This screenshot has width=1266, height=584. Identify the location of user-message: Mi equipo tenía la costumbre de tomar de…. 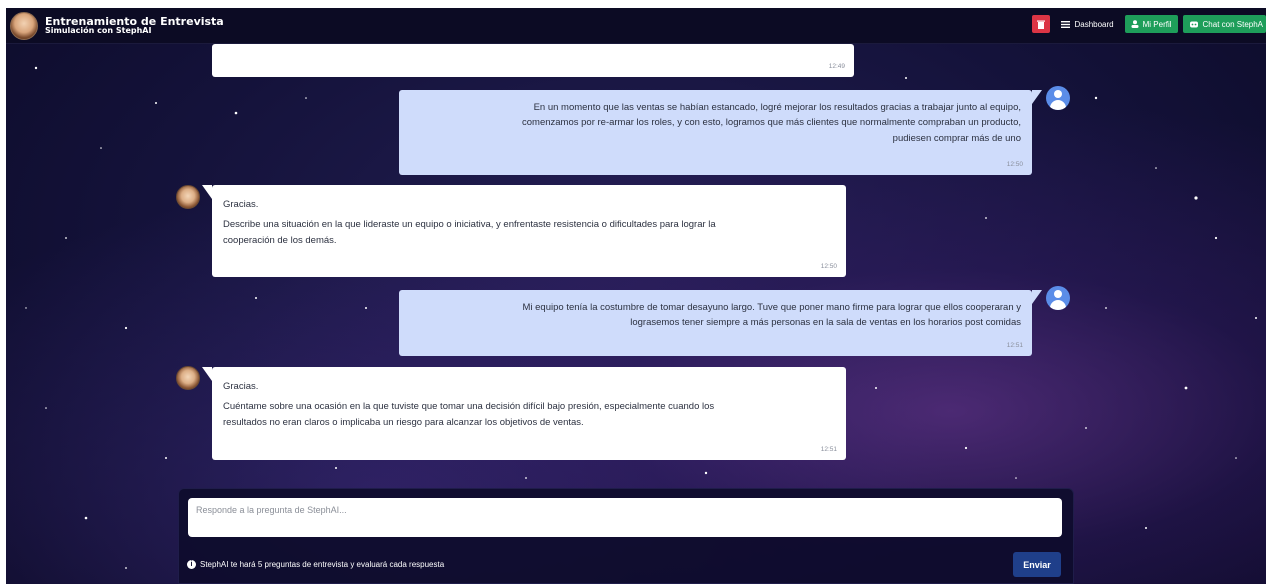
(720, 323).